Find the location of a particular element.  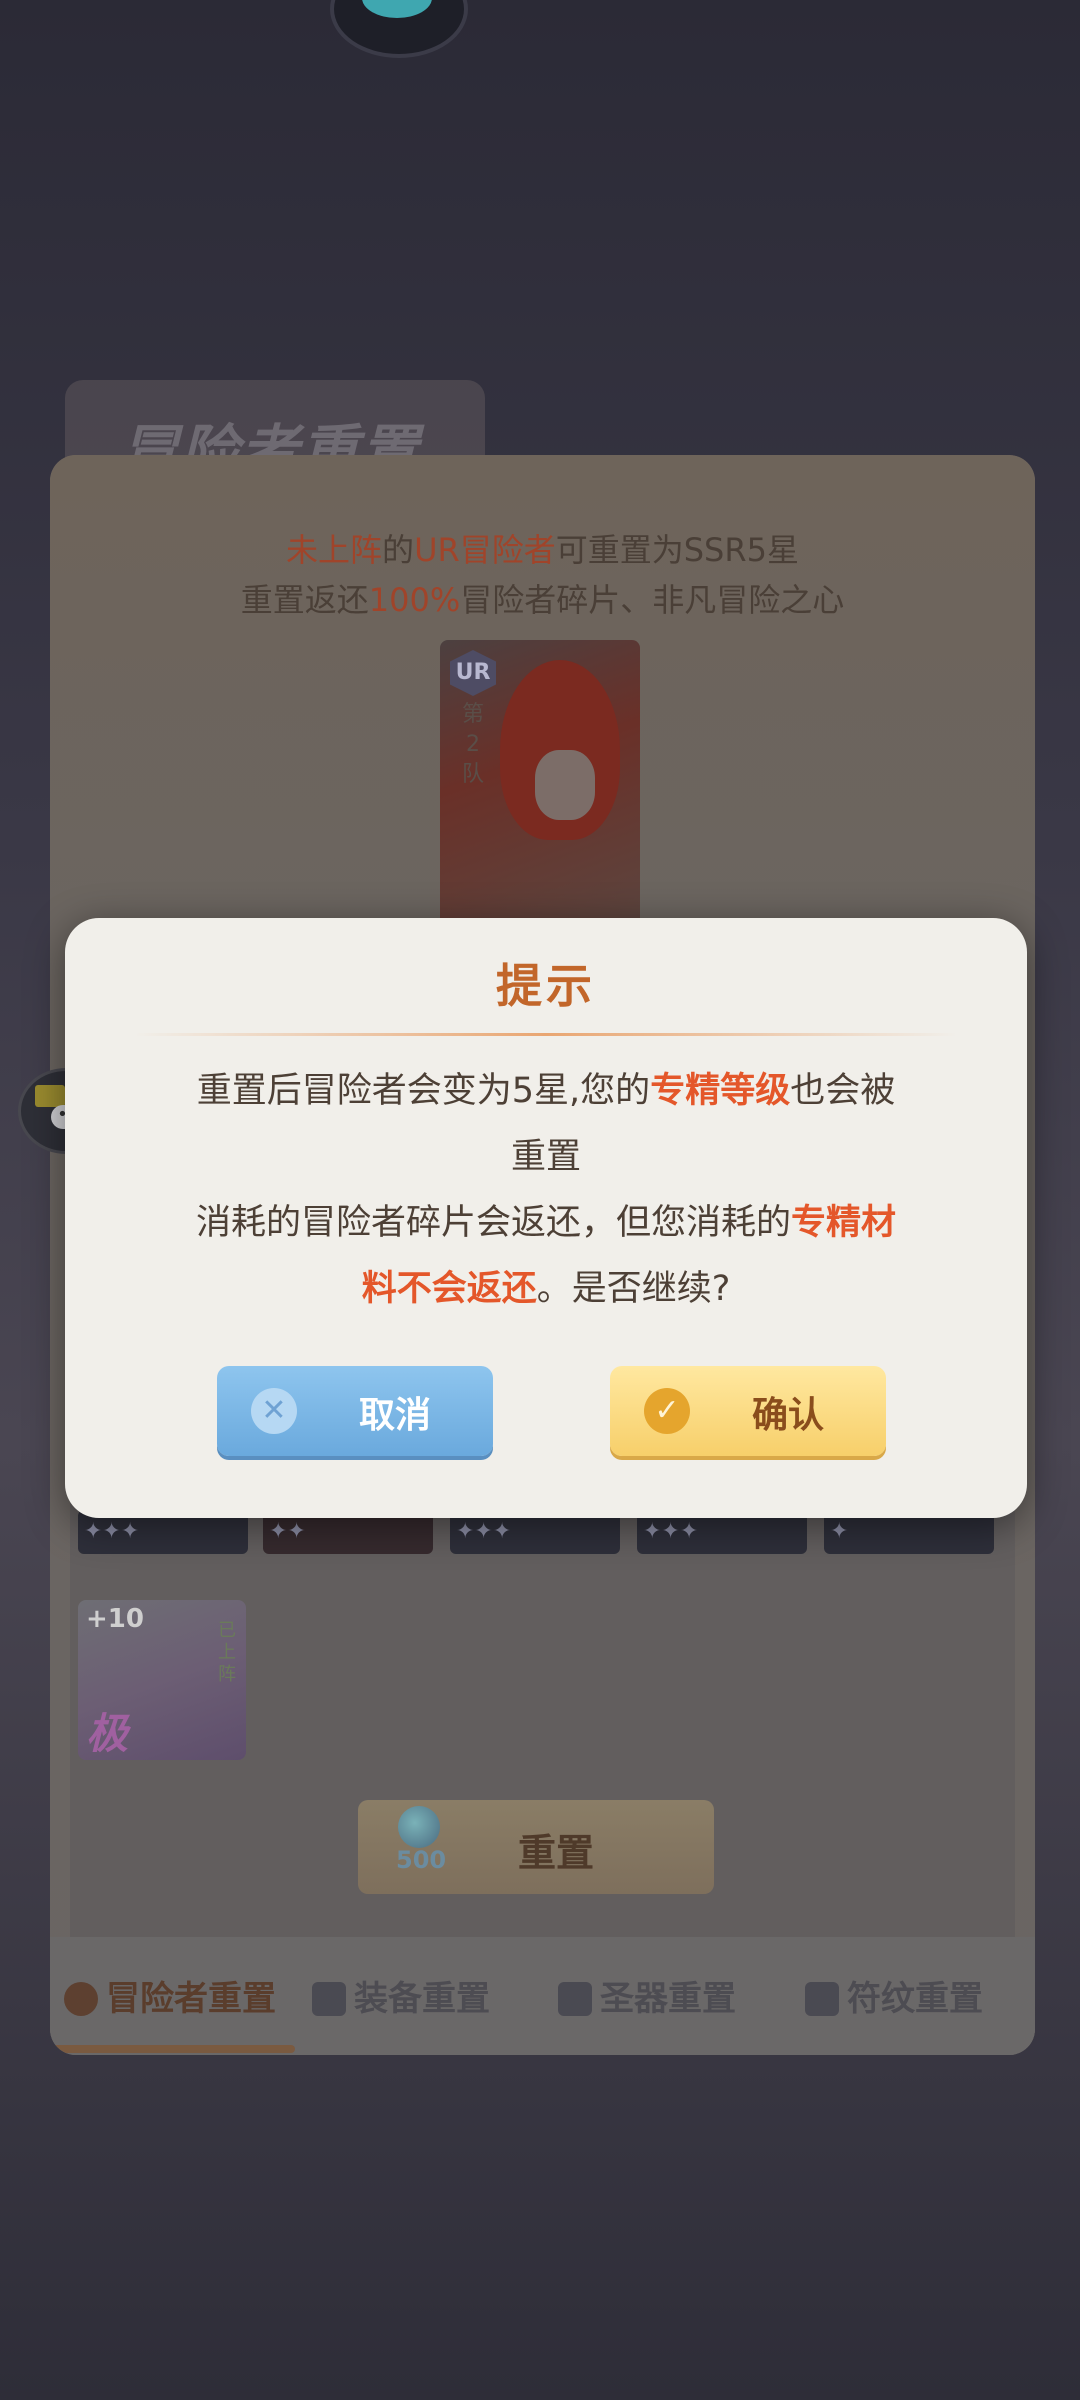

check-icon: ✓ is located at coordinates (667, 1411).